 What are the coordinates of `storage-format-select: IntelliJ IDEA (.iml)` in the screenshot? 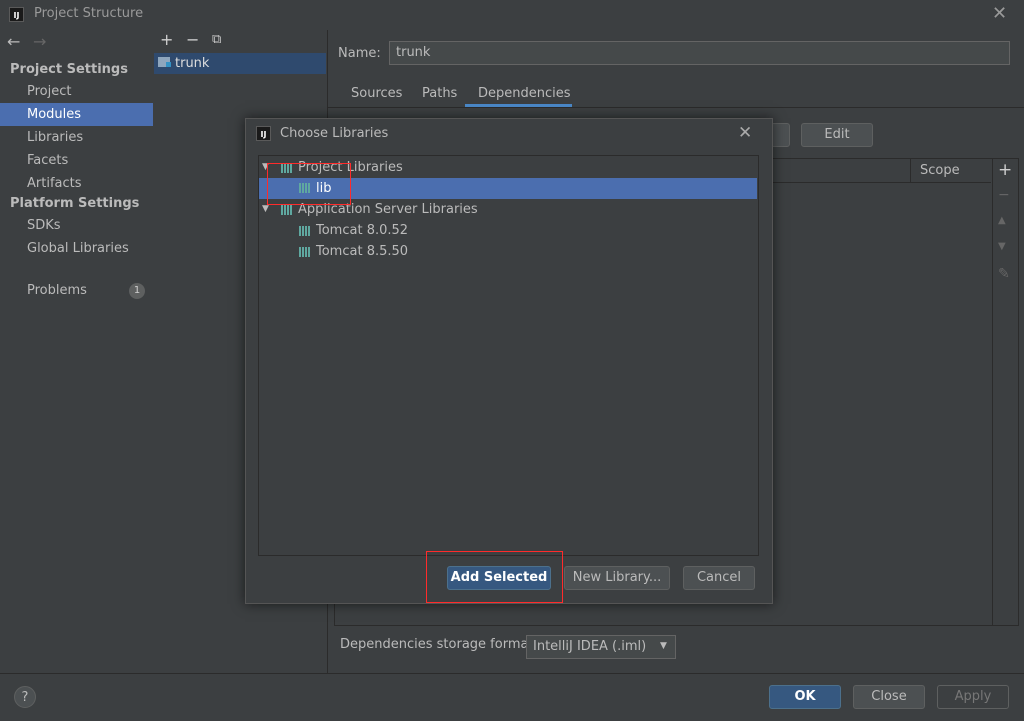 It's located at (601, 647).